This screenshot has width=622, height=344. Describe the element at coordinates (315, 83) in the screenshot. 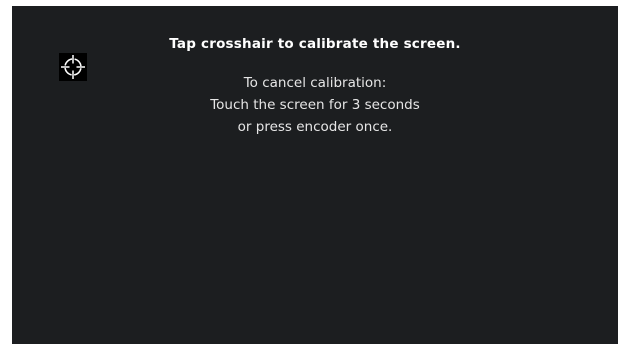

I see `cancel-heading: To cancel calibration:` at that location.